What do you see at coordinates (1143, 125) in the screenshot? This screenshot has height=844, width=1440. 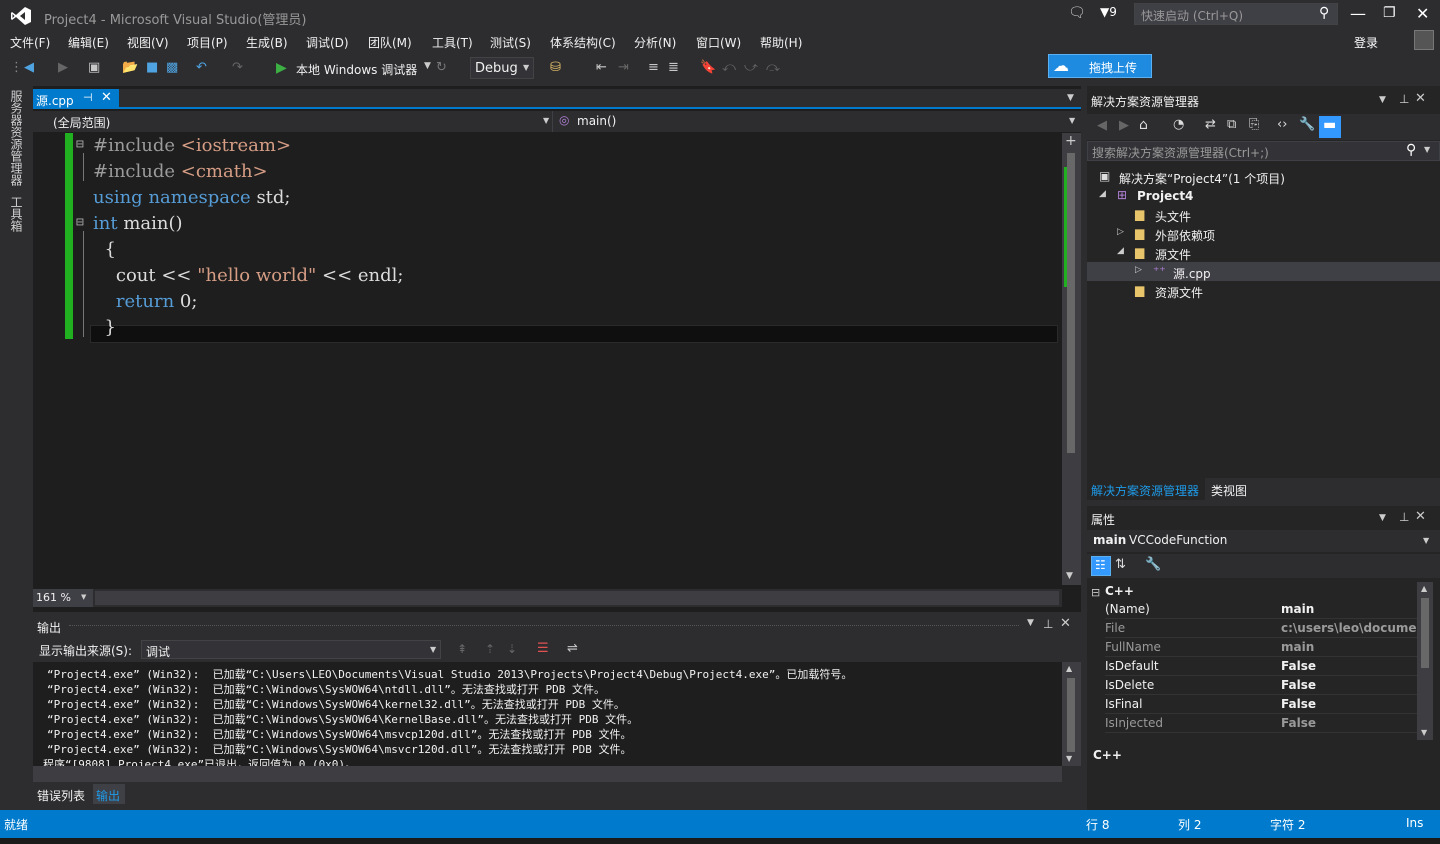 I see `home-icon: ⌂` at bounding box center [1143, 125].